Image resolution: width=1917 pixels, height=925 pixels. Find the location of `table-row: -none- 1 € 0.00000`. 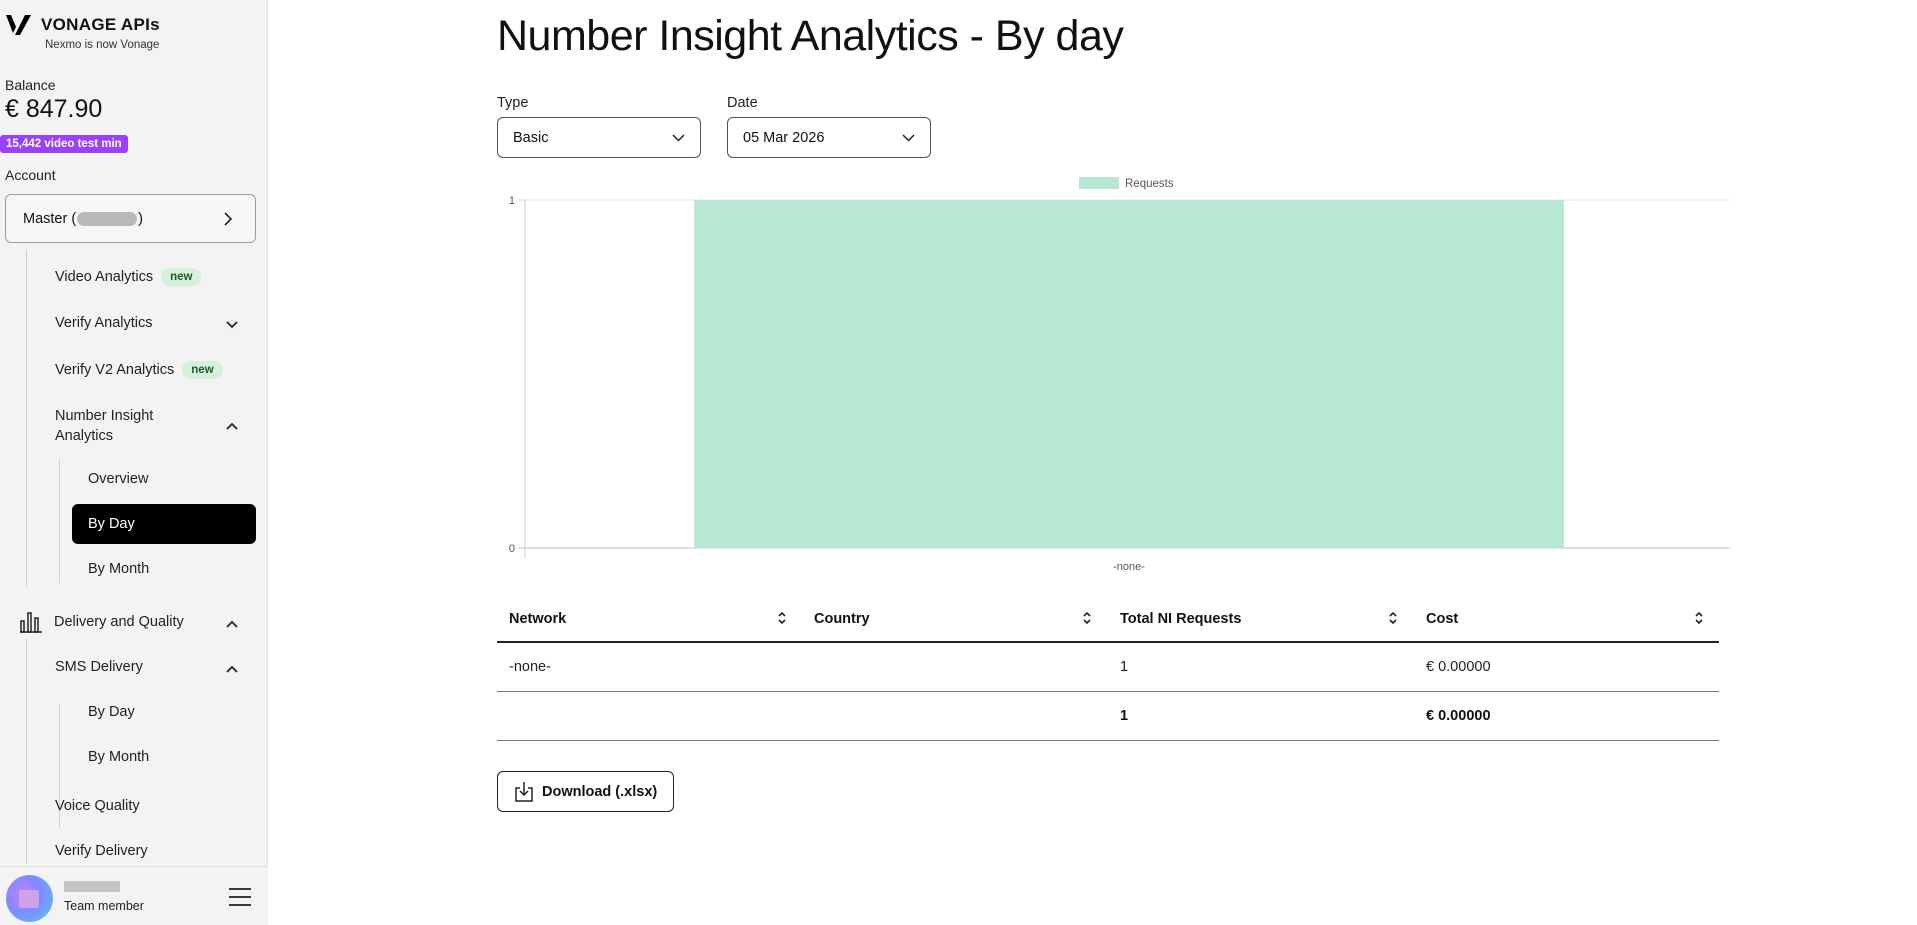

table-row: -none- 1 € 0.00000 is located at coordinates (1108, 667).